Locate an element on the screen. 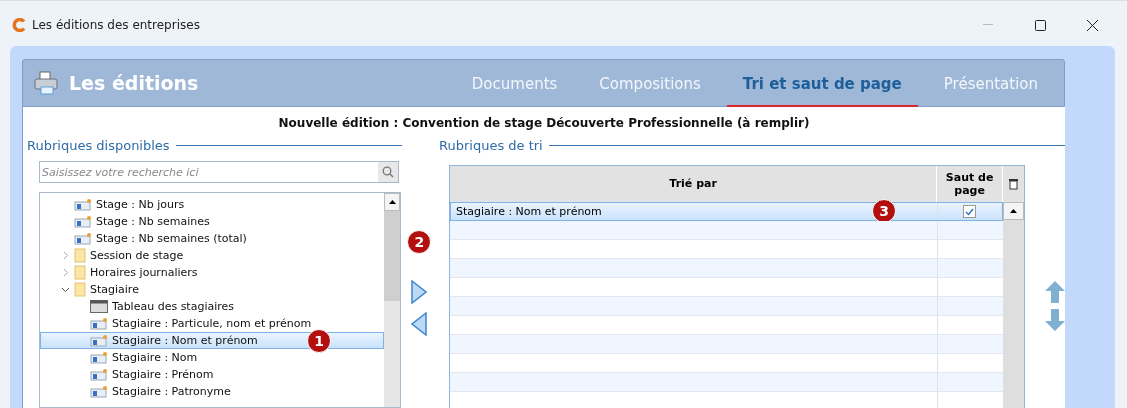  tree-item: Stagiaire : Patronyme is located at coordinates (212, 391).